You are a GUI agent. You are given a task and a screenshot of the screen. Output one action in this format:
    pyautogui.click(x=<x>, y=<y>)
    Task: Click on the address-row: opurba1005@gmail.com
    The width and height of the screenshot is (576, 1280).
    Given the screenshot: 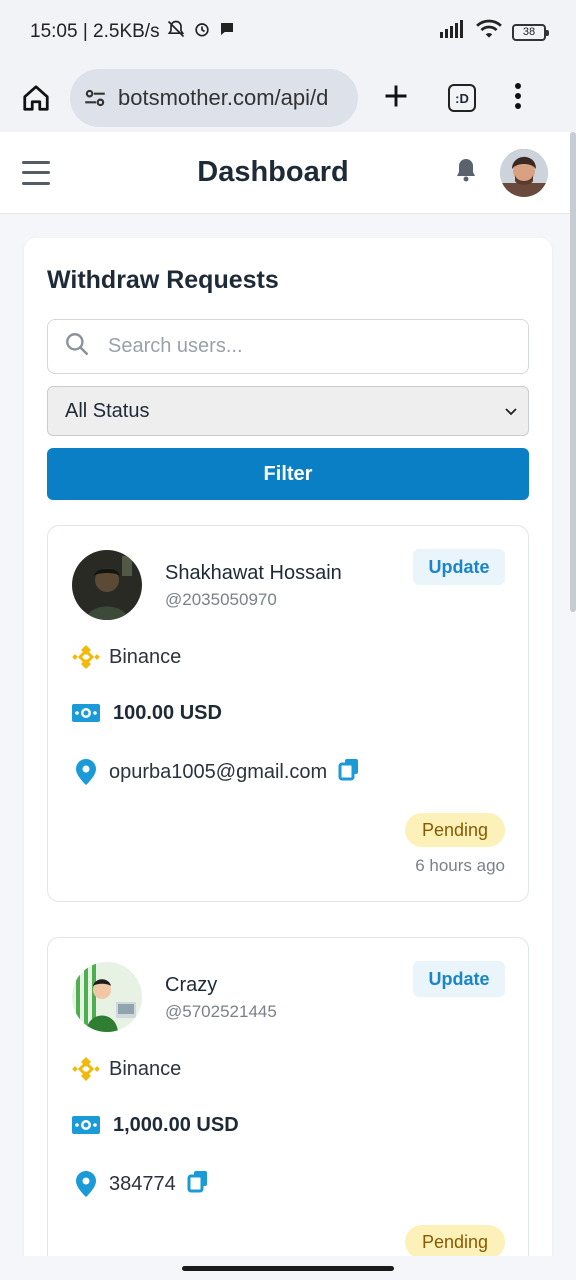 What is the action you would take?
    pyautogui.click(x=216, y=772)
    